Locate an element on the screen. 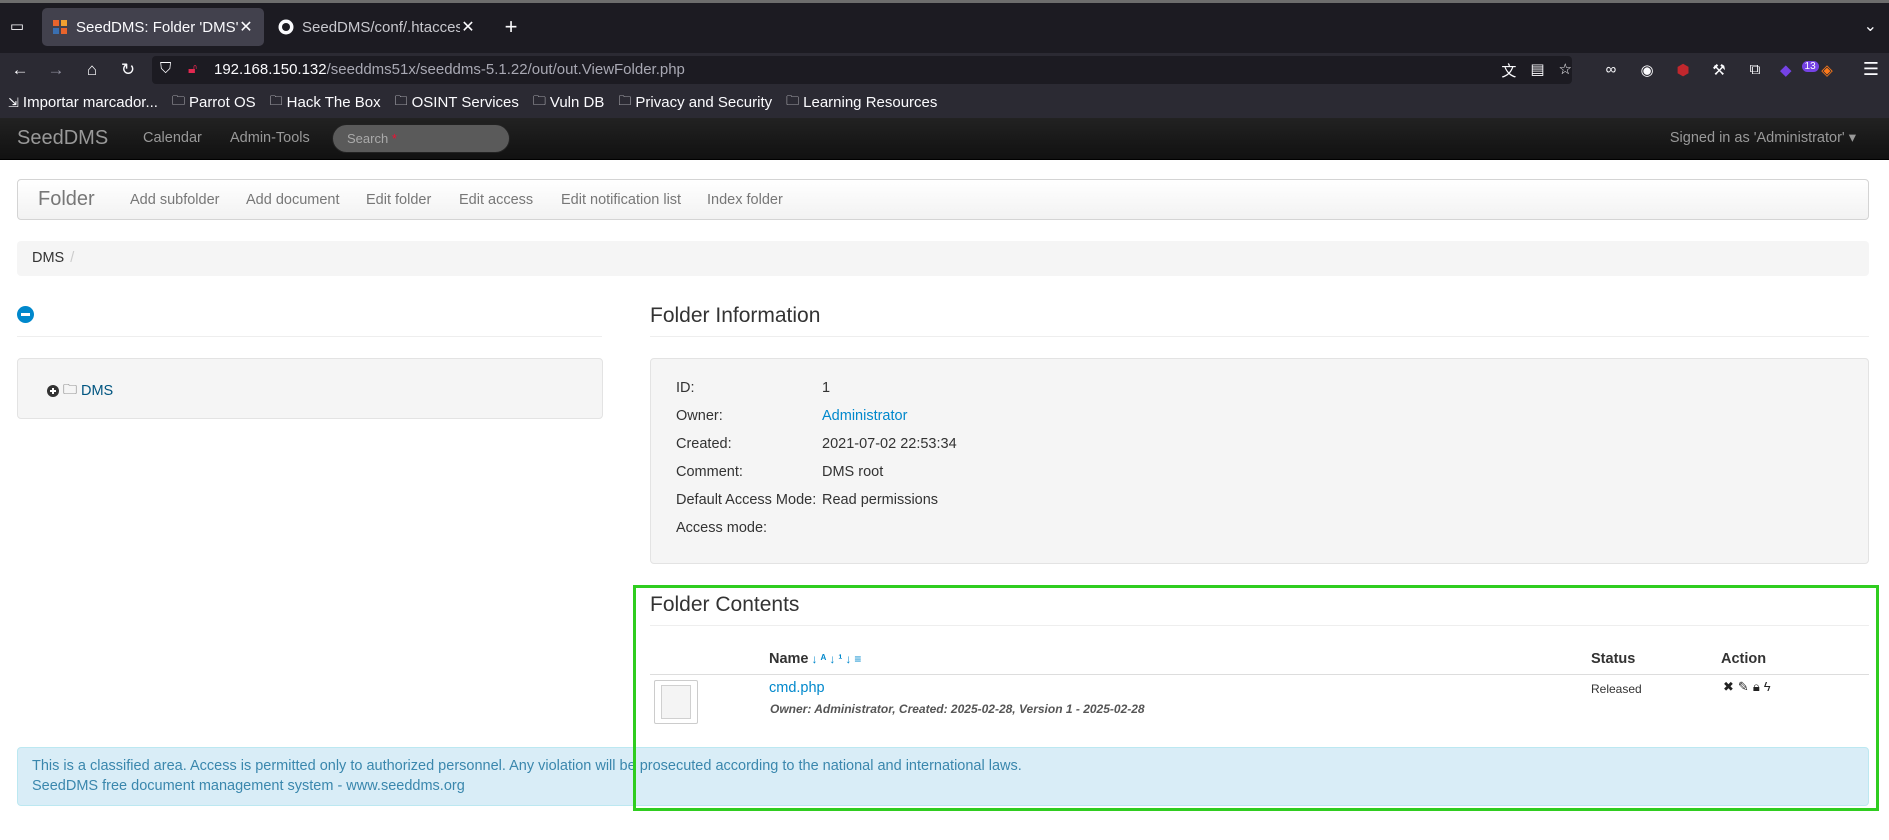  tab-seeddms-folder: SeedDMS: Folder 'DMS' ✕ is located at coordinates (153, 27).